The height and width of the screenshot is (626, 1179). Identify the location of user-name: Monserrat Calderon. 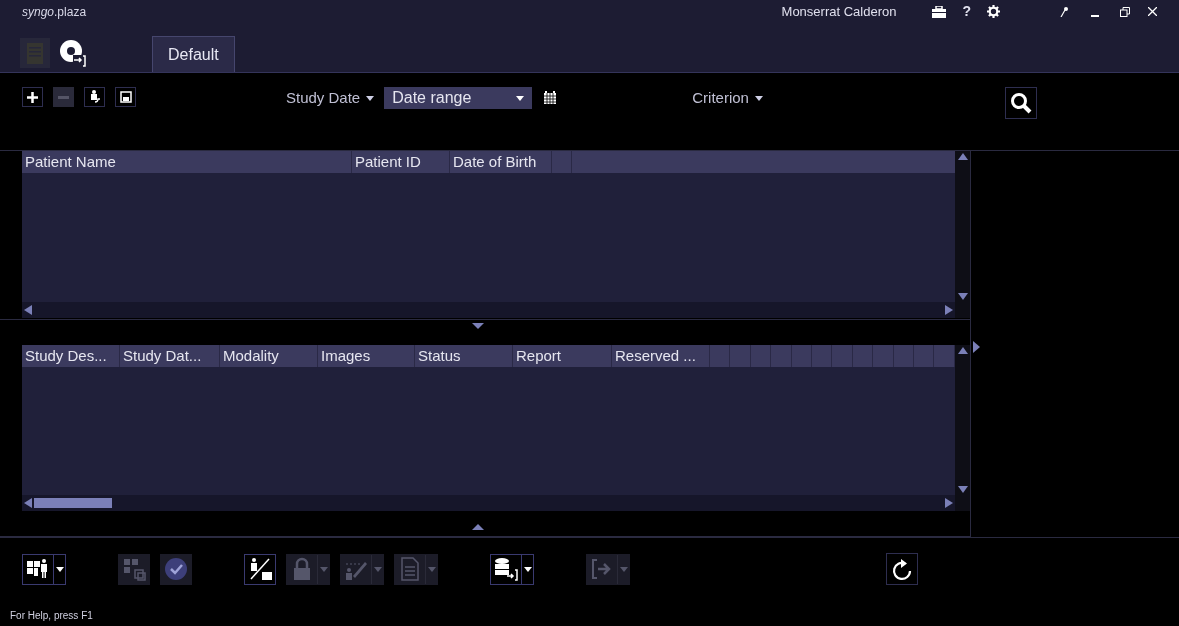
(839, 12).